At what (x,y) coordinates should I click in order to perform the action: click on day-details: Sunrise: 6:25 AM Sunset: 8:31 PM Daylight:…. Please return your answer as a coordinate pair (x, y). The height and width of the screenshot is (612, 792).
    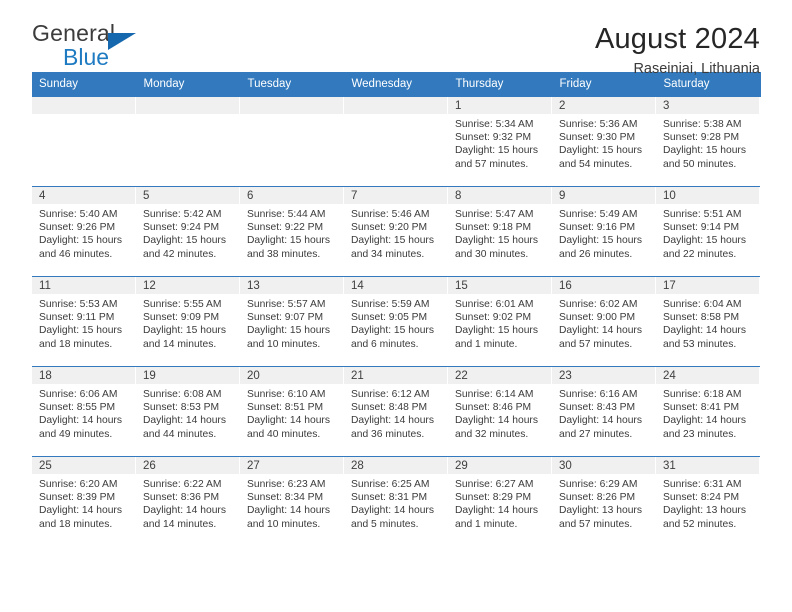
    Looking at the image, I should click on (395, 502).